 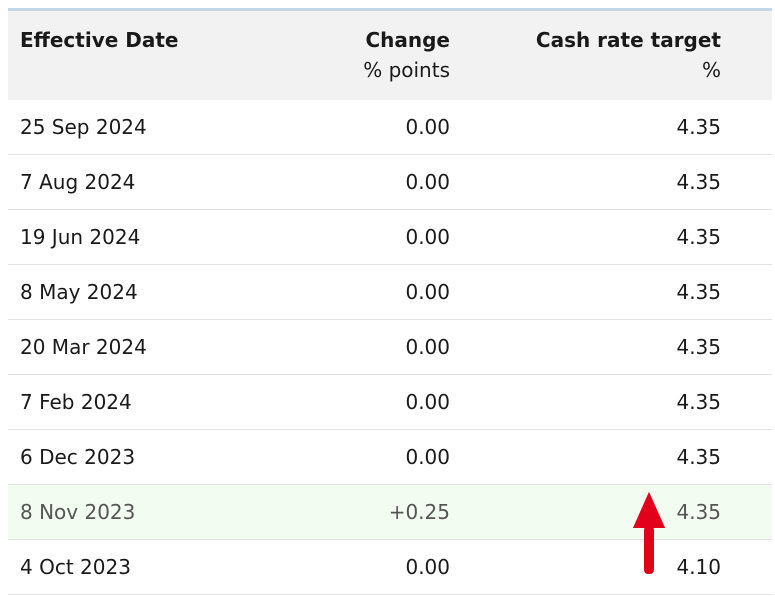 What do you see at coordinates (80, 237) in the screenshot?
I see `row-date: 19 Jun 2024` at bounding box center [80, 237].